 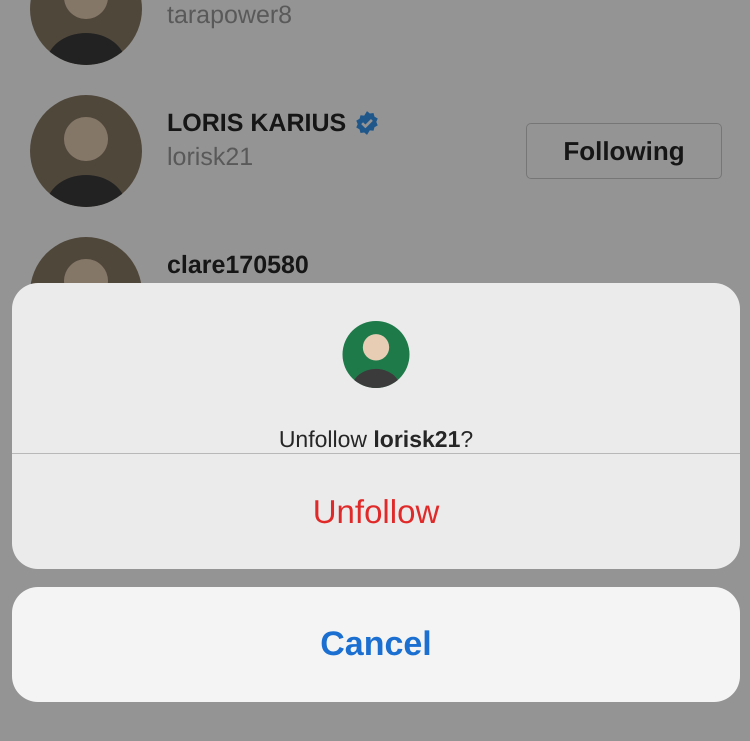 What do you see at coordinates (238, 265) in the screenshot?
I see `profile-name: clare170580` at bounding box center [238, 265].